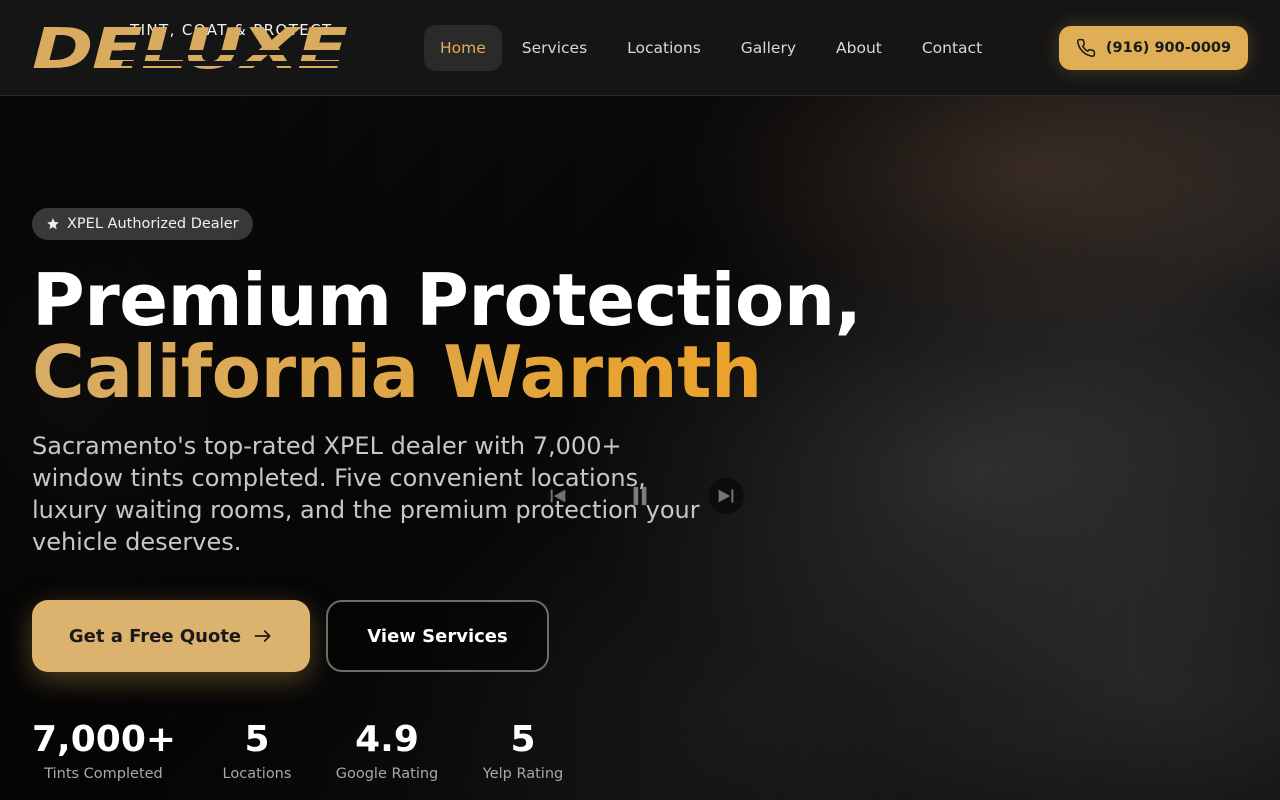 This screenshot has width=1280, height=800. I want to click on video-controls, so click(645, 496).